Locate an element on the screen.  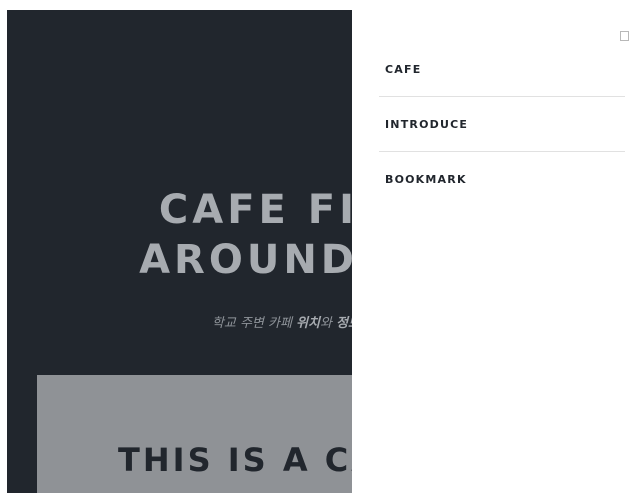
hero-title-line-2: AROUND is located at coordinates (245, 260).